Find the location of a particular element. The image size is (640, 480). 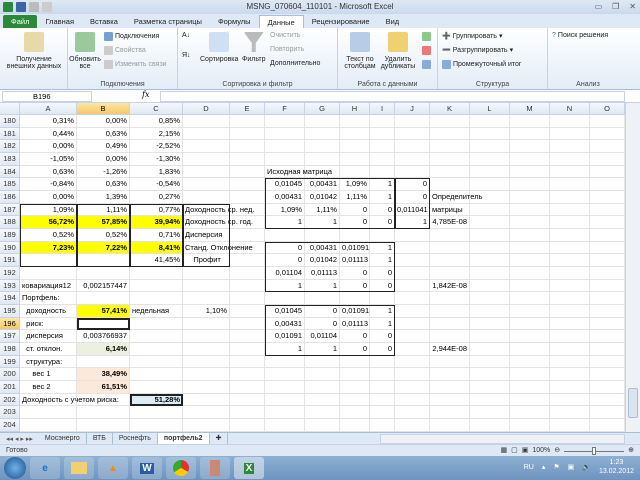

cell-F186: 0,00431 is located at coordinates (285, 197).